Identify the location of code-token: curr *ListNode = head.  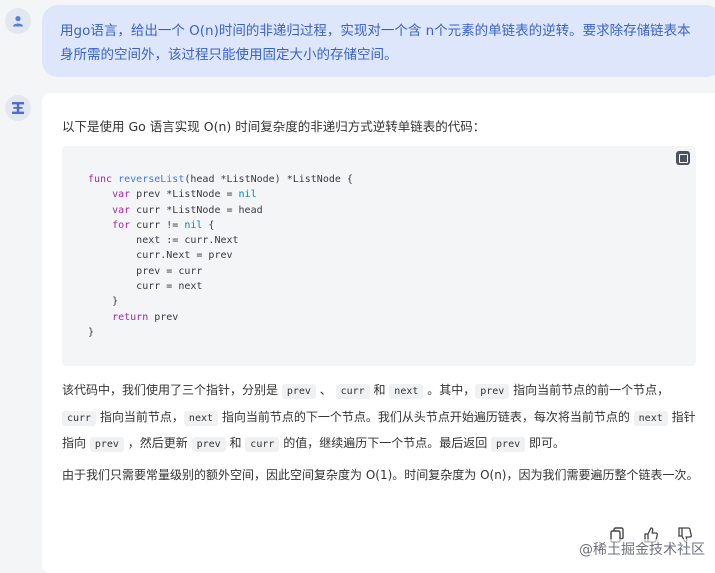
(196, 210).